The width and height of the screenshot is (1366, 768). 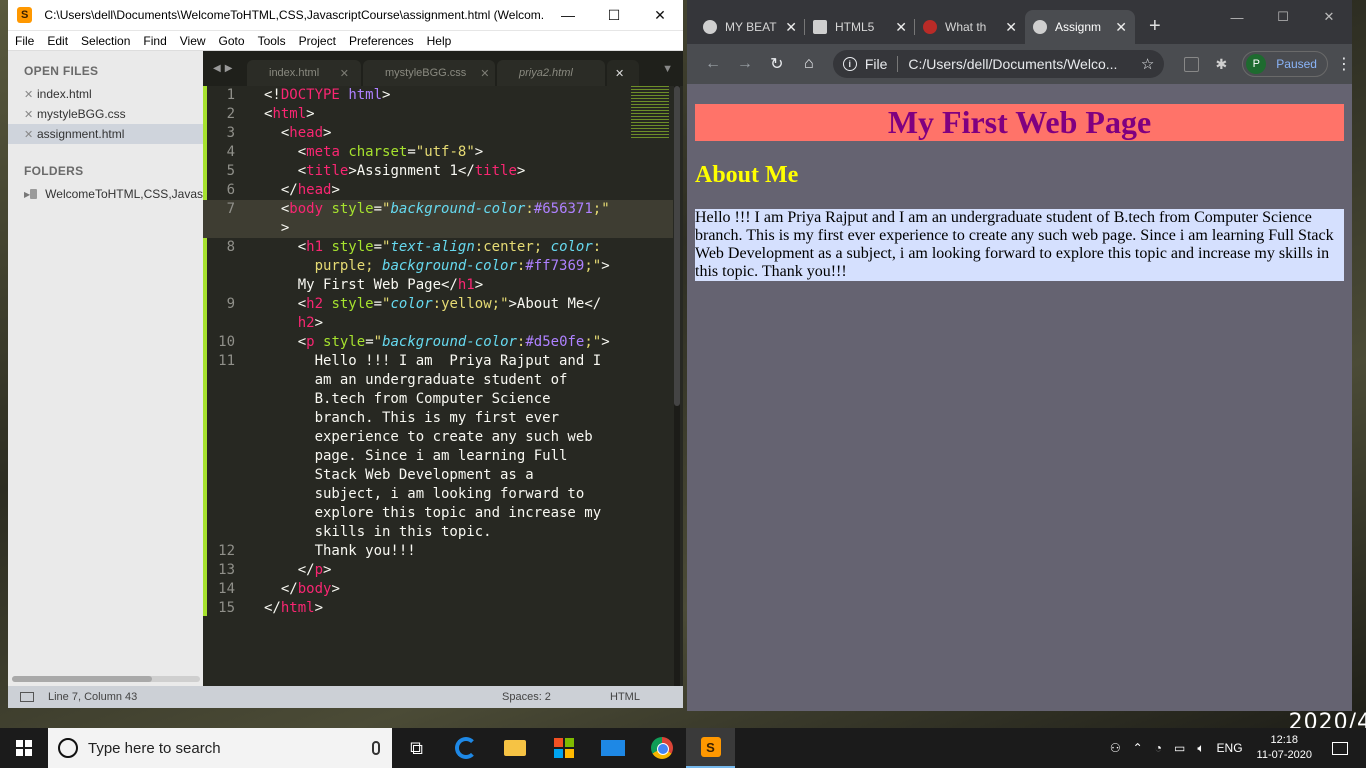 I want to click on panel-toggle-icon, so click(x=27, y=697).